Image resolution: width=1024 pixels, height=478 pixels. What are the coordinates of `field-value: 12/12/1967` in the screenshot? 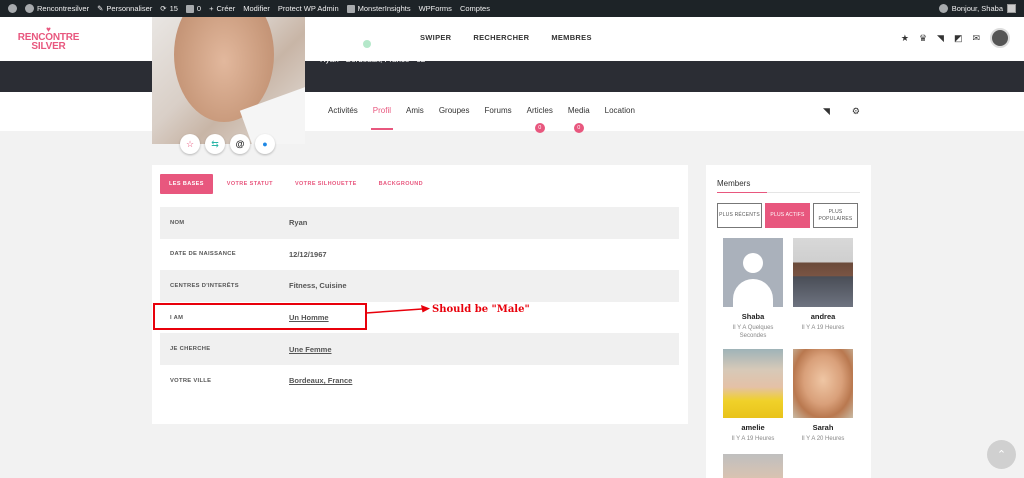 It's located at (308, 254).